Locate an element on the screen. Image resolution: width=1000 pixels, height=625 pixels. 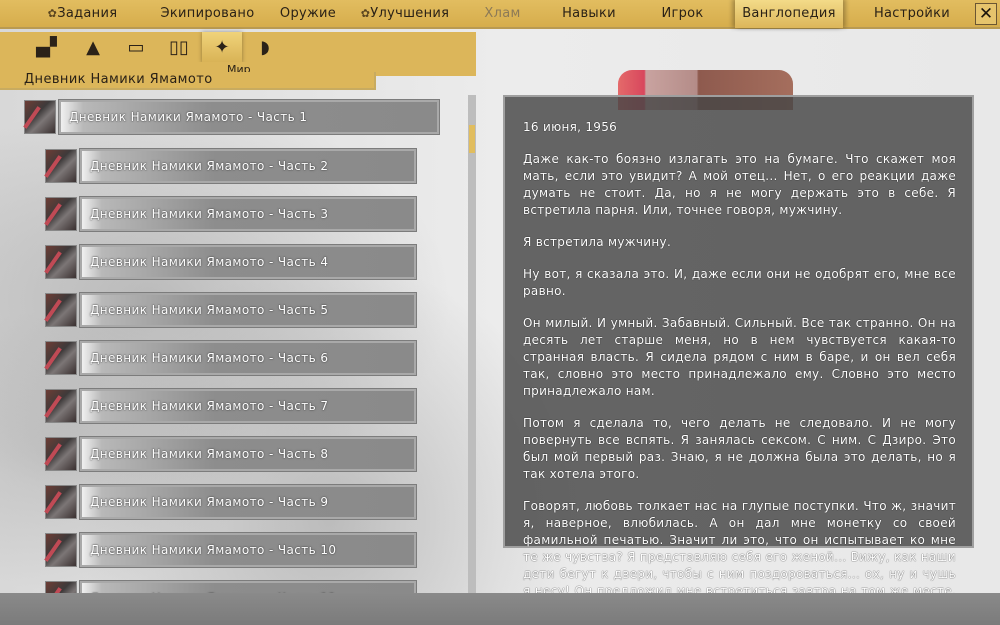
tab-8: Настройки is located at coordinates (912, 14).